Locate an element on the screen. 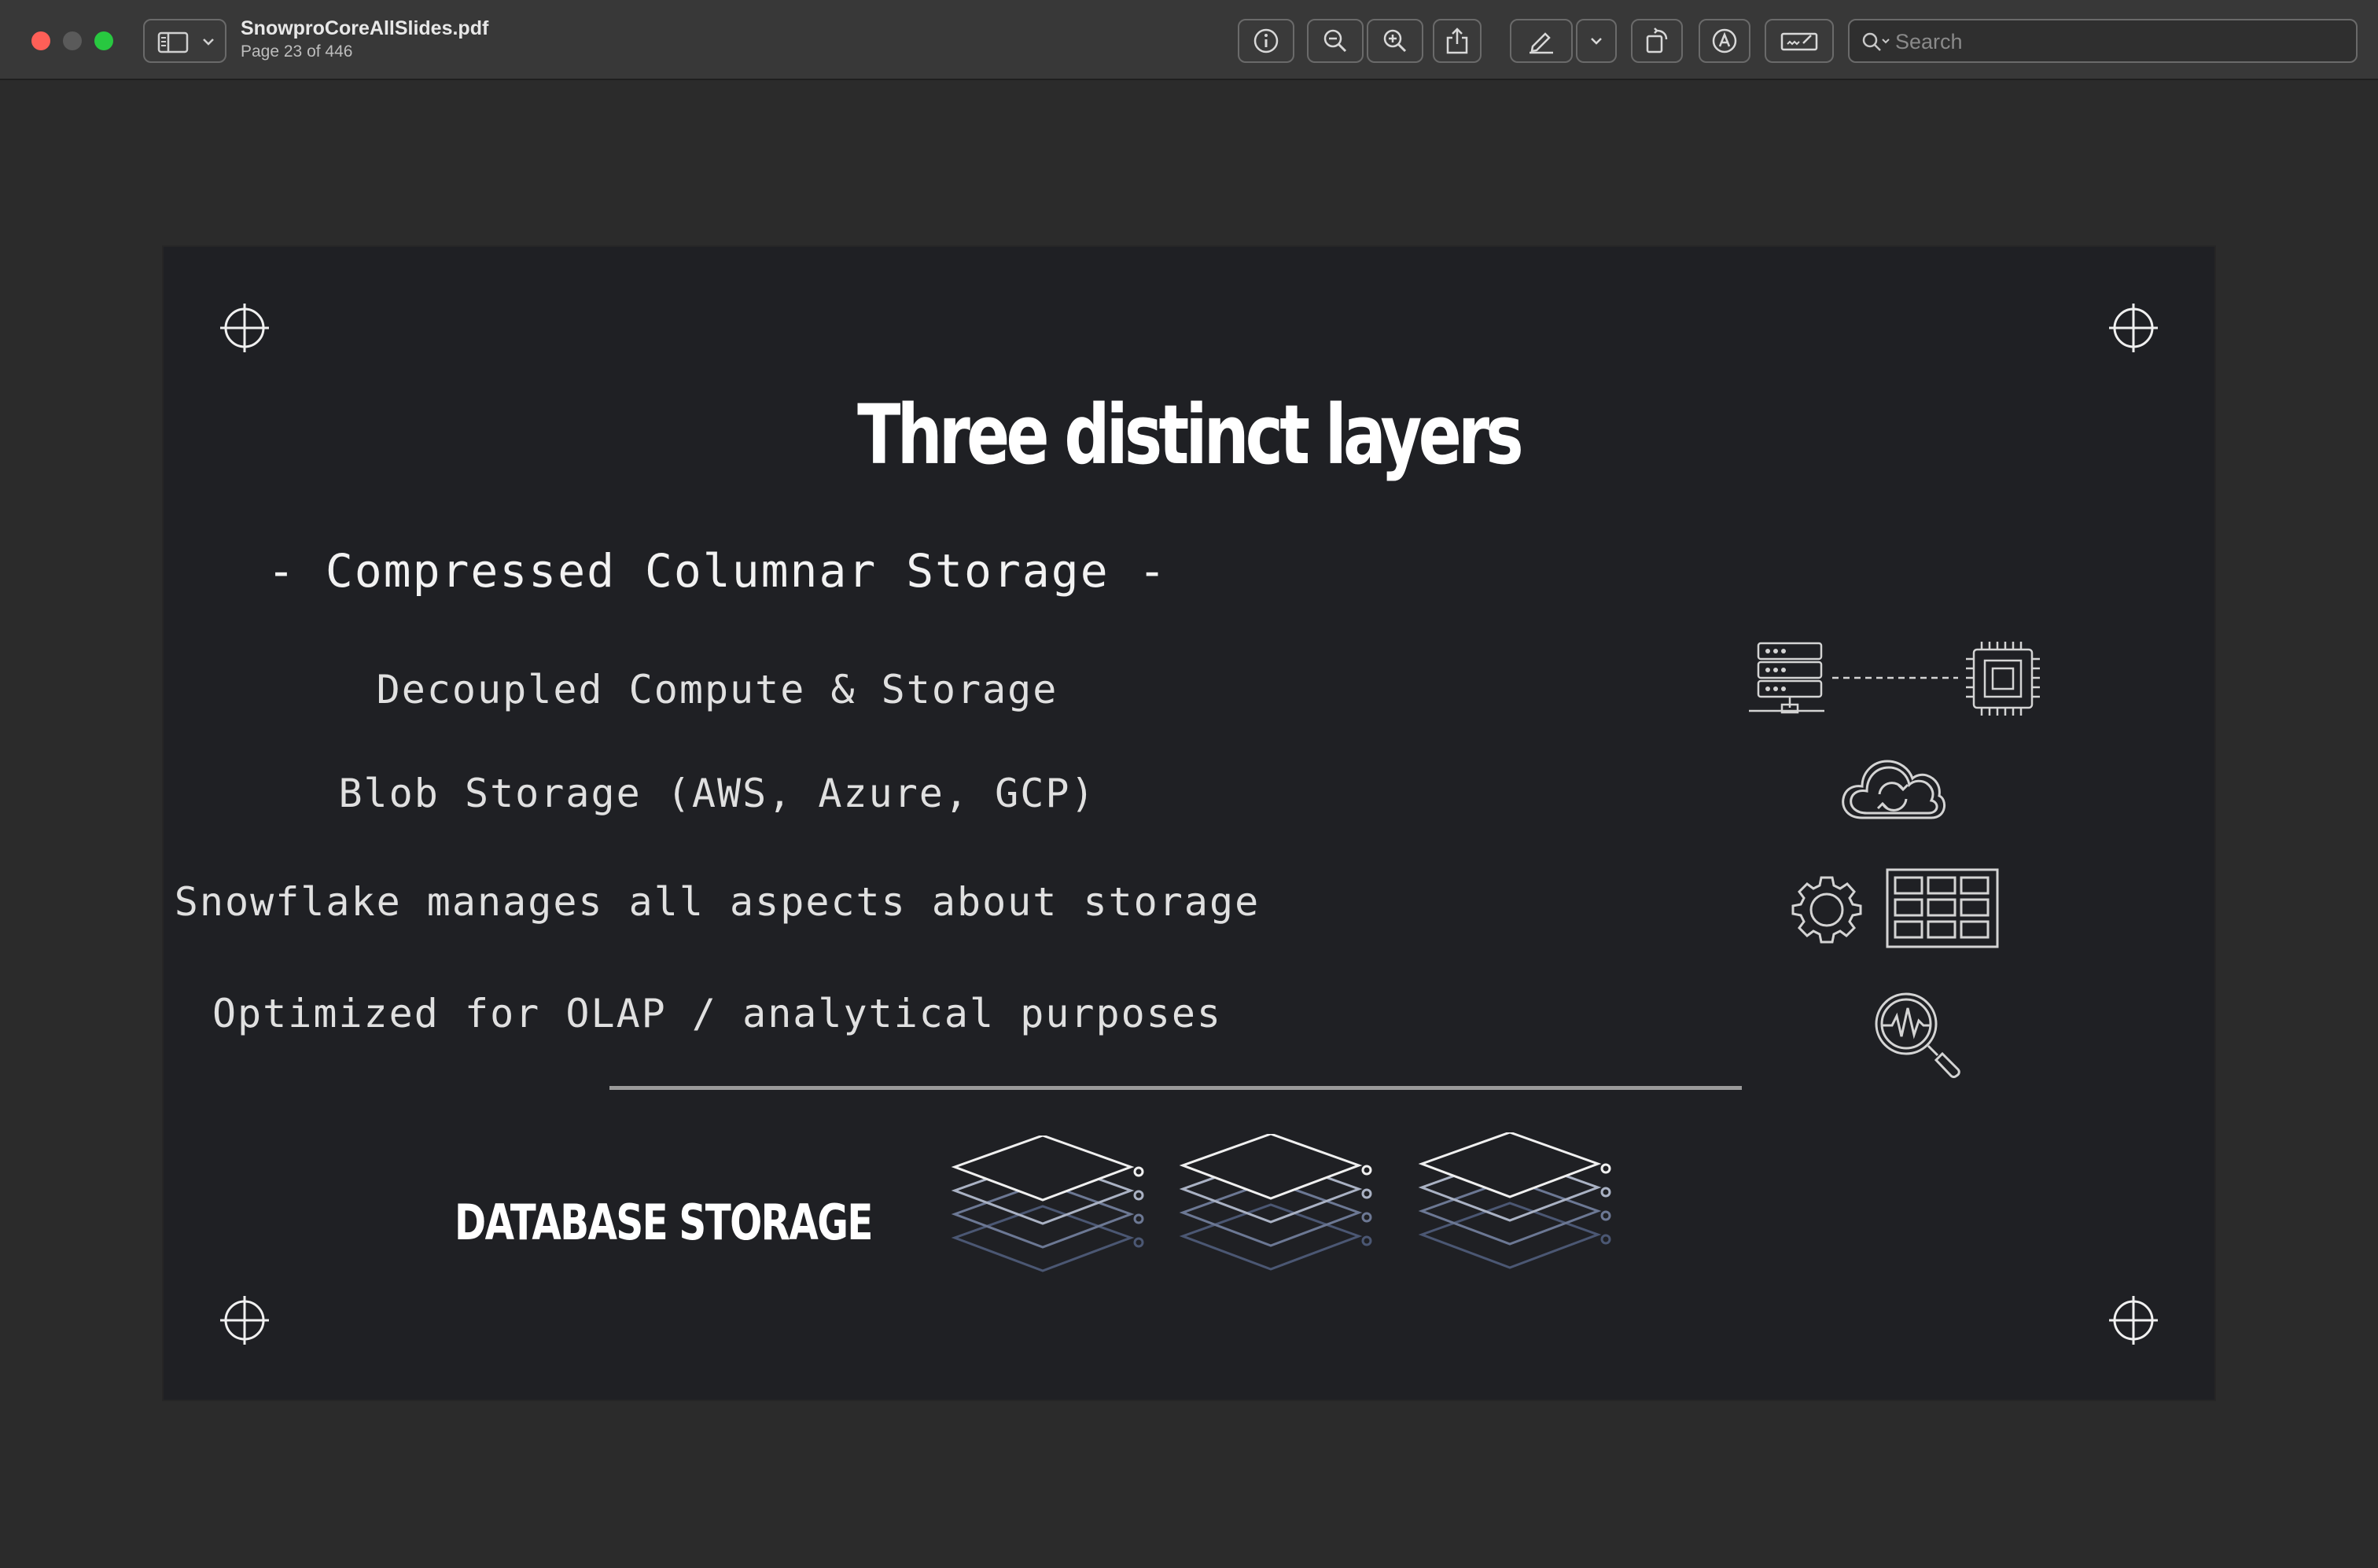 Image resolution: width=2378 pixels, height=1568 pixels. analytics-magnifier-icon is located at coordinates (1917, 1035).